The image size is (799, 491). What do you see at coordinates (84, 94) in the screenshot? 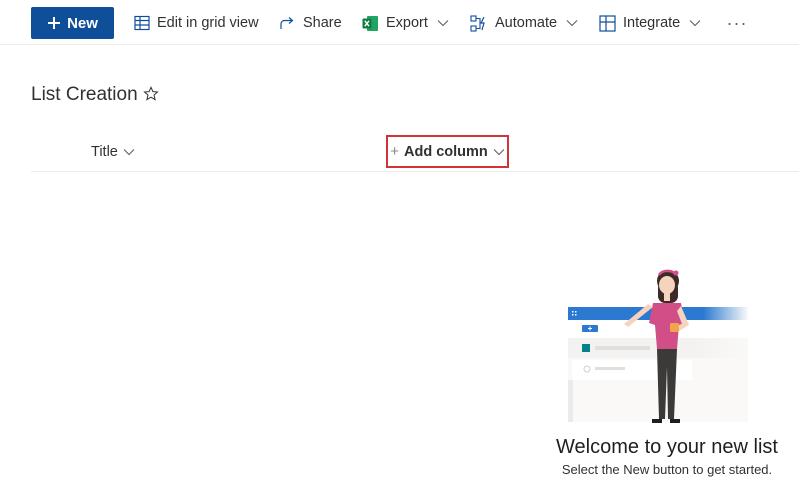
I see `page-title: List Creation` at bounding box center [84, 94].